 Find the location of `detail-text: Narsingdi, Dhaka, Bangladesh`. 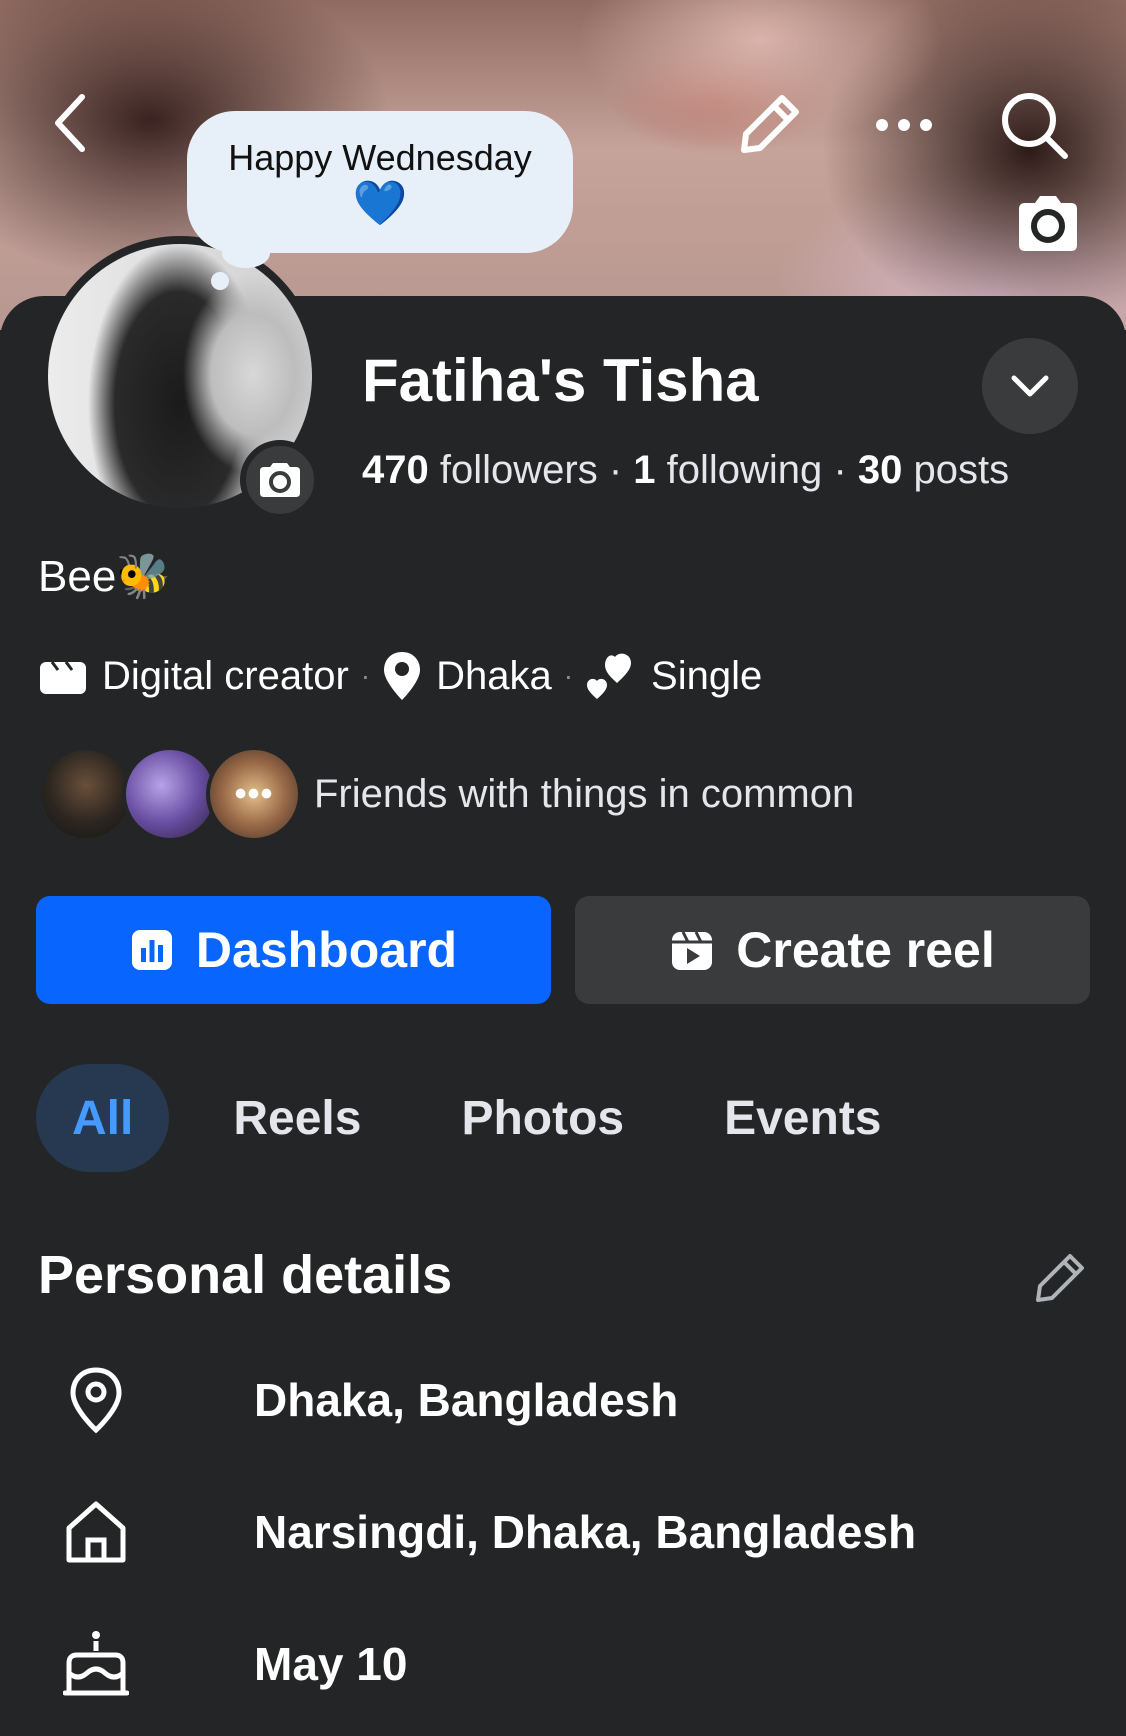

detail-text: Narsingdi, Dhaka, Bangladesh is located at coordinates (585, 1532).